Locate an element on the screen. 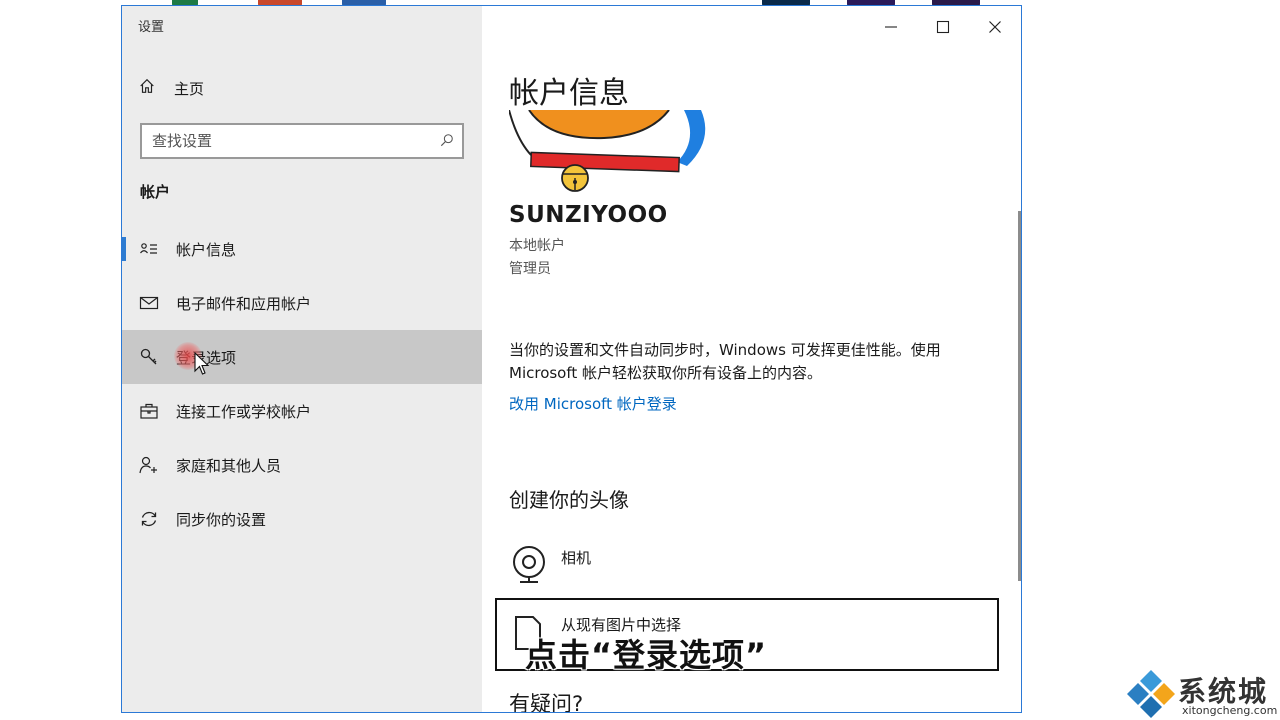 Image resolution: width=1280 pixels, height=720 pixels. close-icon is located at coordinates (995, 27).